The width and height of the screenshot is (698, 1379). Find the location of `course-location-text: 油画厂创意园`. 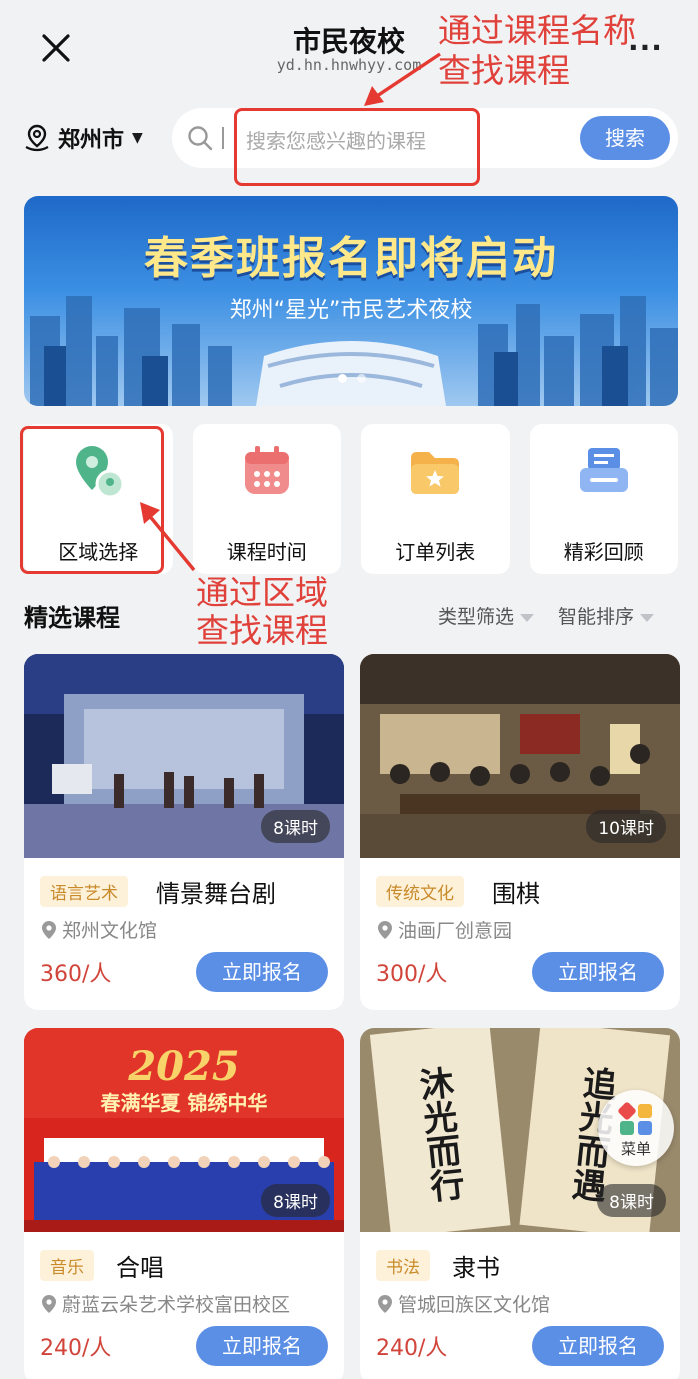

course-location-text: 油画厂创意园 is located at coordinates (455, 931).